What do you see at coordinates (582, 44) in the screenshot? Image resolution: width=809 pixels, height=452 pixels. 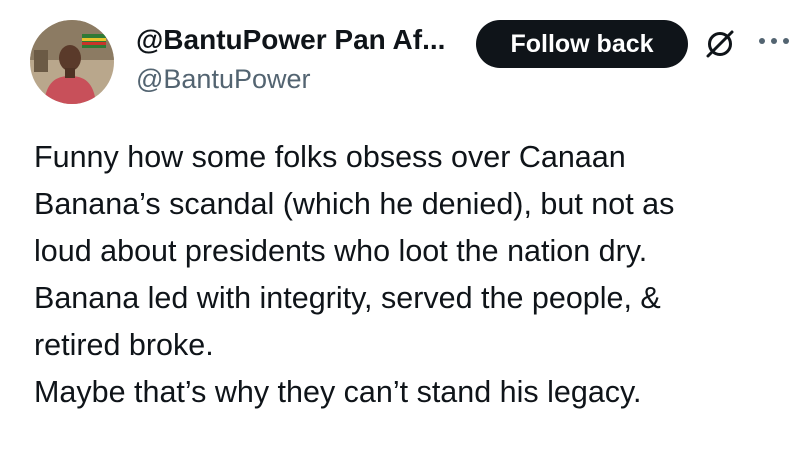 I see `follow-back-button: Follow back` at bounding box center [582, 44].